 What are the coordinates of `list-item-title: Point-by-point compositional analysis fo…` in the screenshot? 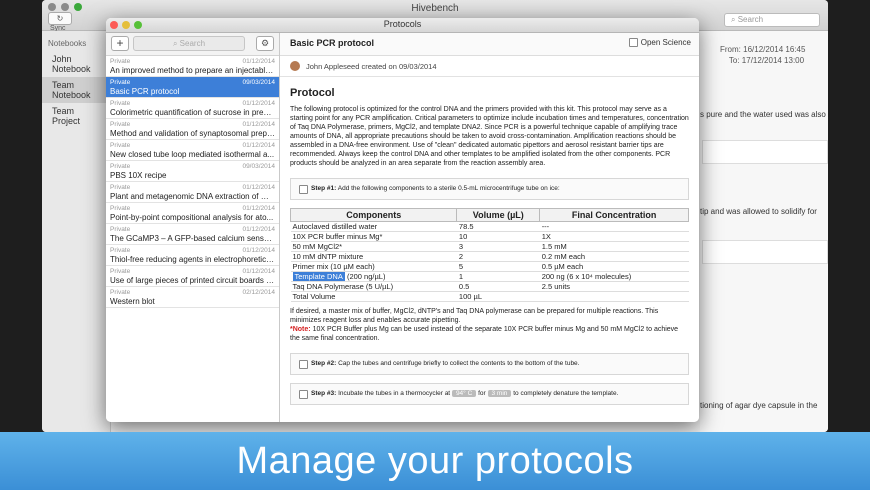 It's located at (192, 217).